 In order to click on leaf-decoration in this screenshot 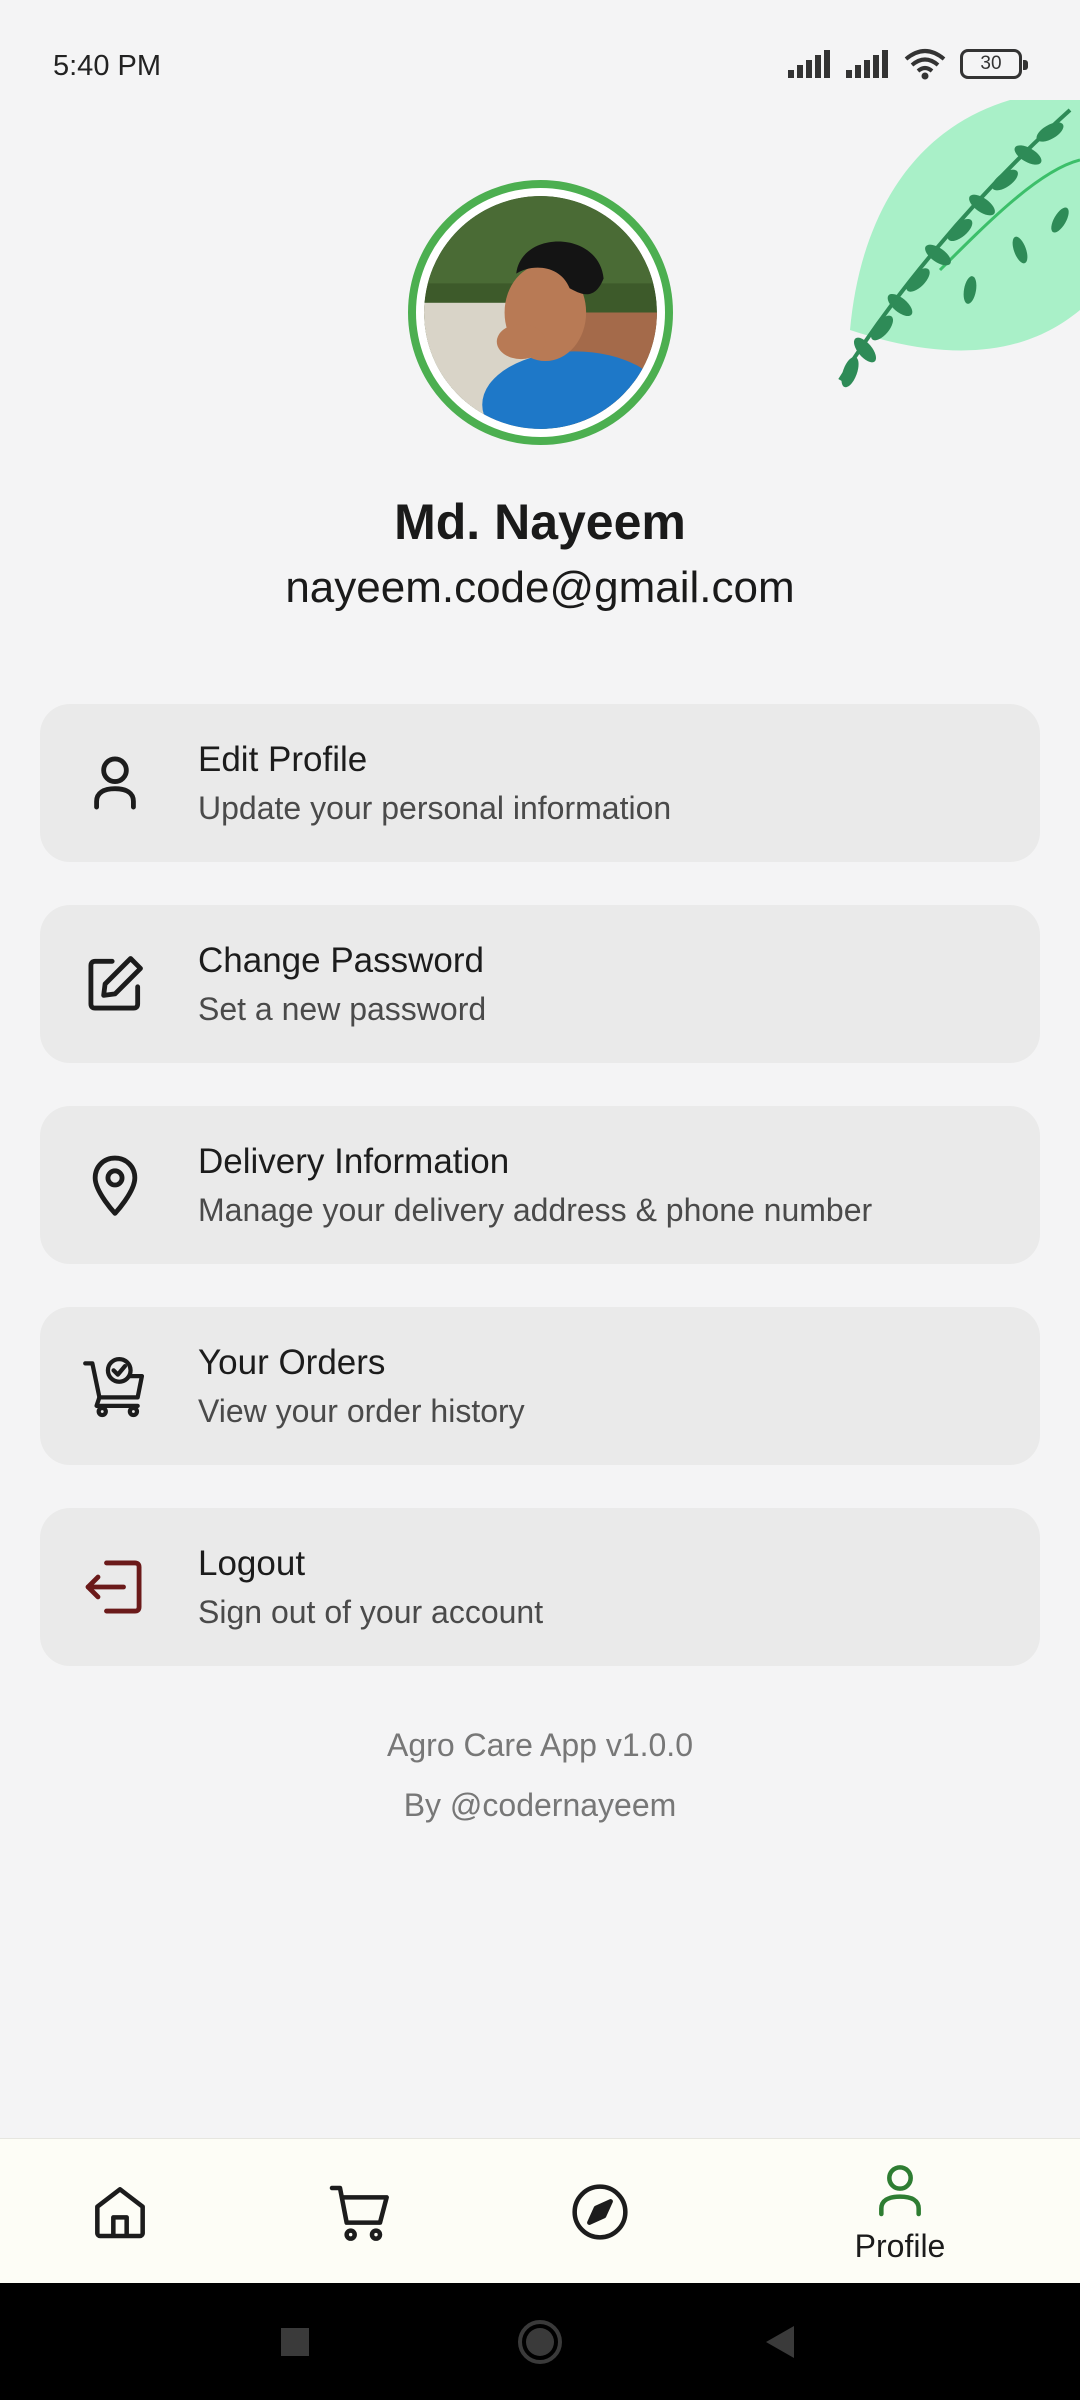, I will do `click(959, 244)`.